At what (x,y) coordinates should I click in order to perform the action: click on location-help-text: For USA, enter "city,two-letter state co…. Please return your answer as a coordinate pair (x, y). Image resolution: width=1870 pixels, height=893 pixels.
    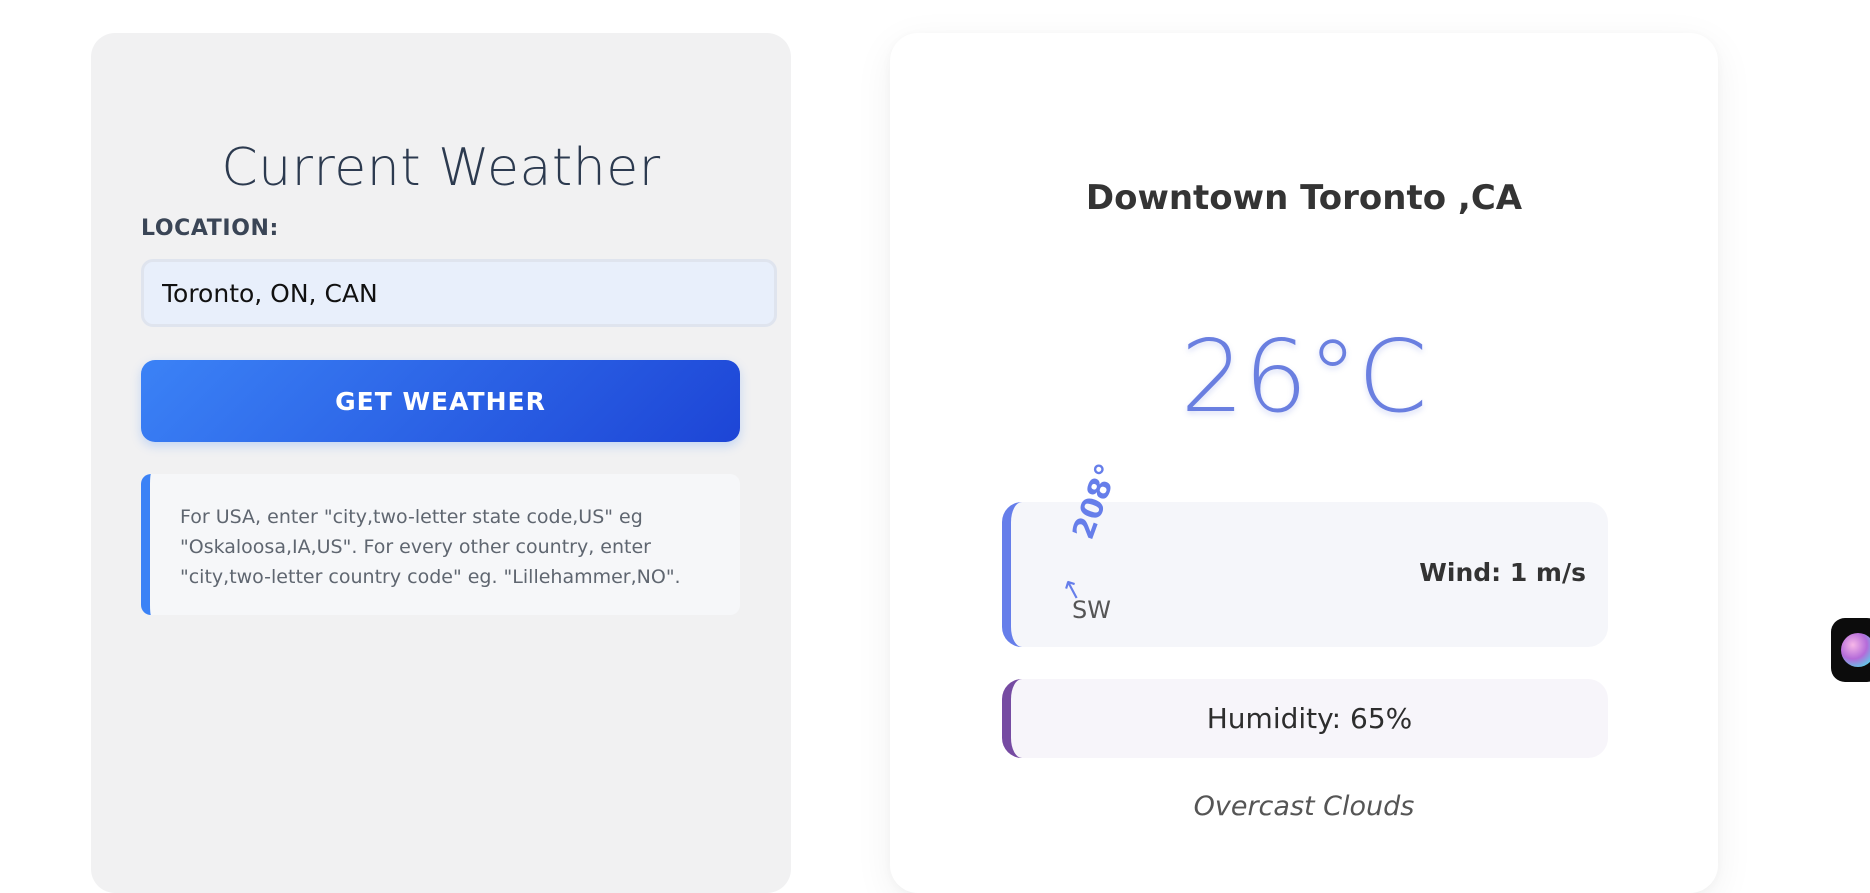
    Looking at the image, I should click on (440, 544).